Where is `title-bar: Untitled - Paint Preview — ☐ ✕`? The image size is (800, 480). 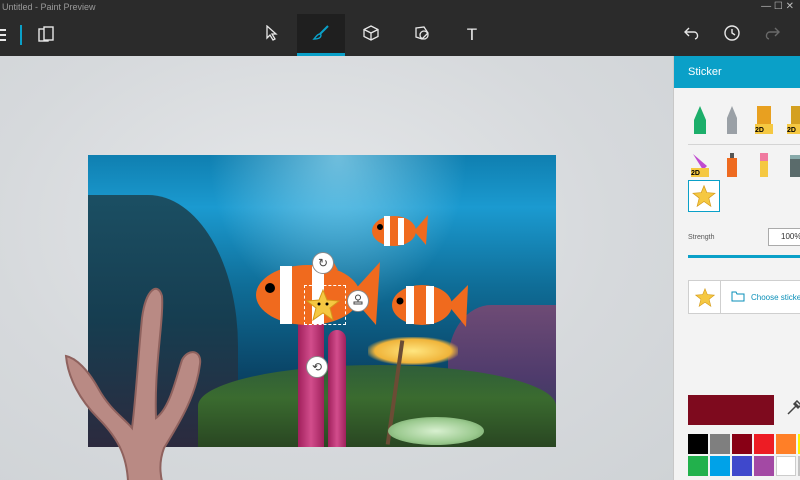
title-bar: Untitled - Paint Preview — ☐ ✕ is located at coordinates (400, 7).